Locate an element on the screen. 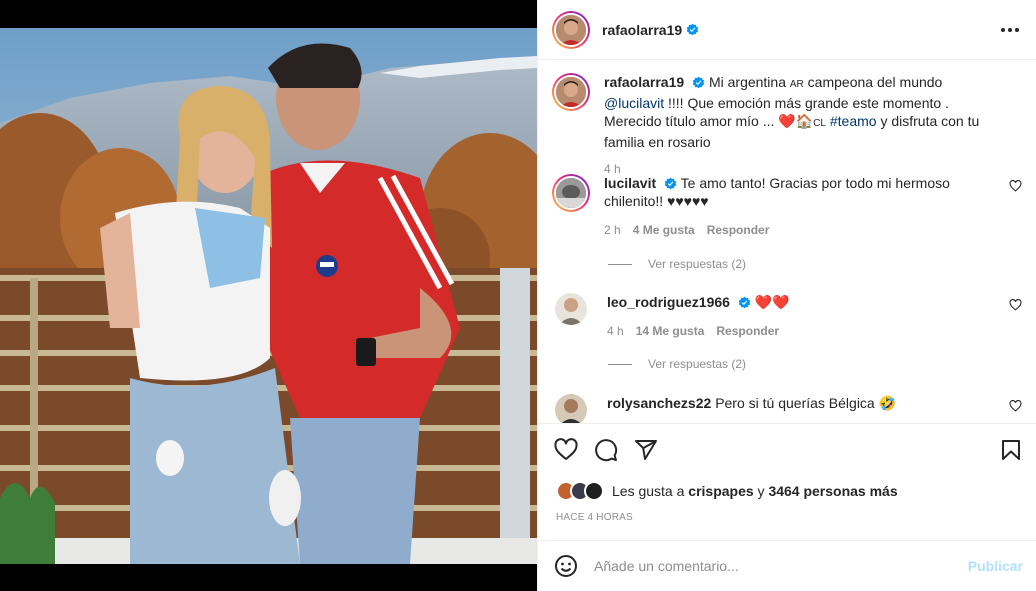 The height and width of the screenshot is (591, 1036). emoji-icon is located at coordinates (566, 566).